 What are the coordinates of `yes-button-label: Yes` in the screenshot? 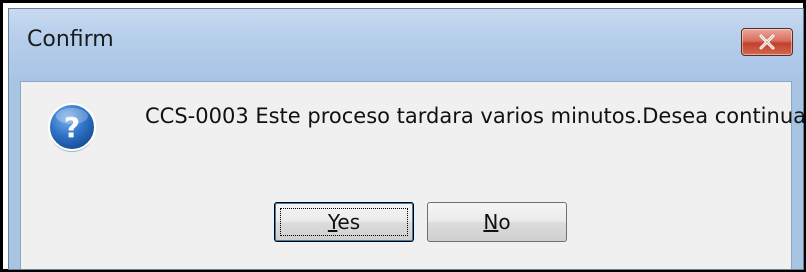 It's located at (344, 222).